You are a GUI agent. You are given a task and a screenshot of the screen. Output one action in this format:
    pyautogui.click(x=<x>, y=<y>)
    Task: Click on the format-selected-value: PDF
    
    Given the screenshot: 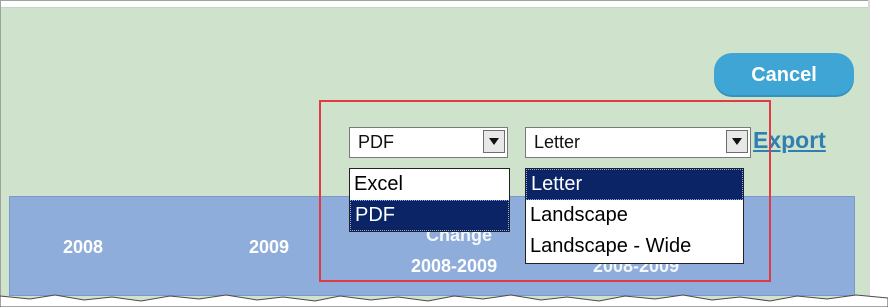 What is the action you would take?
    pyautogui.click(x=376, y=142)
    